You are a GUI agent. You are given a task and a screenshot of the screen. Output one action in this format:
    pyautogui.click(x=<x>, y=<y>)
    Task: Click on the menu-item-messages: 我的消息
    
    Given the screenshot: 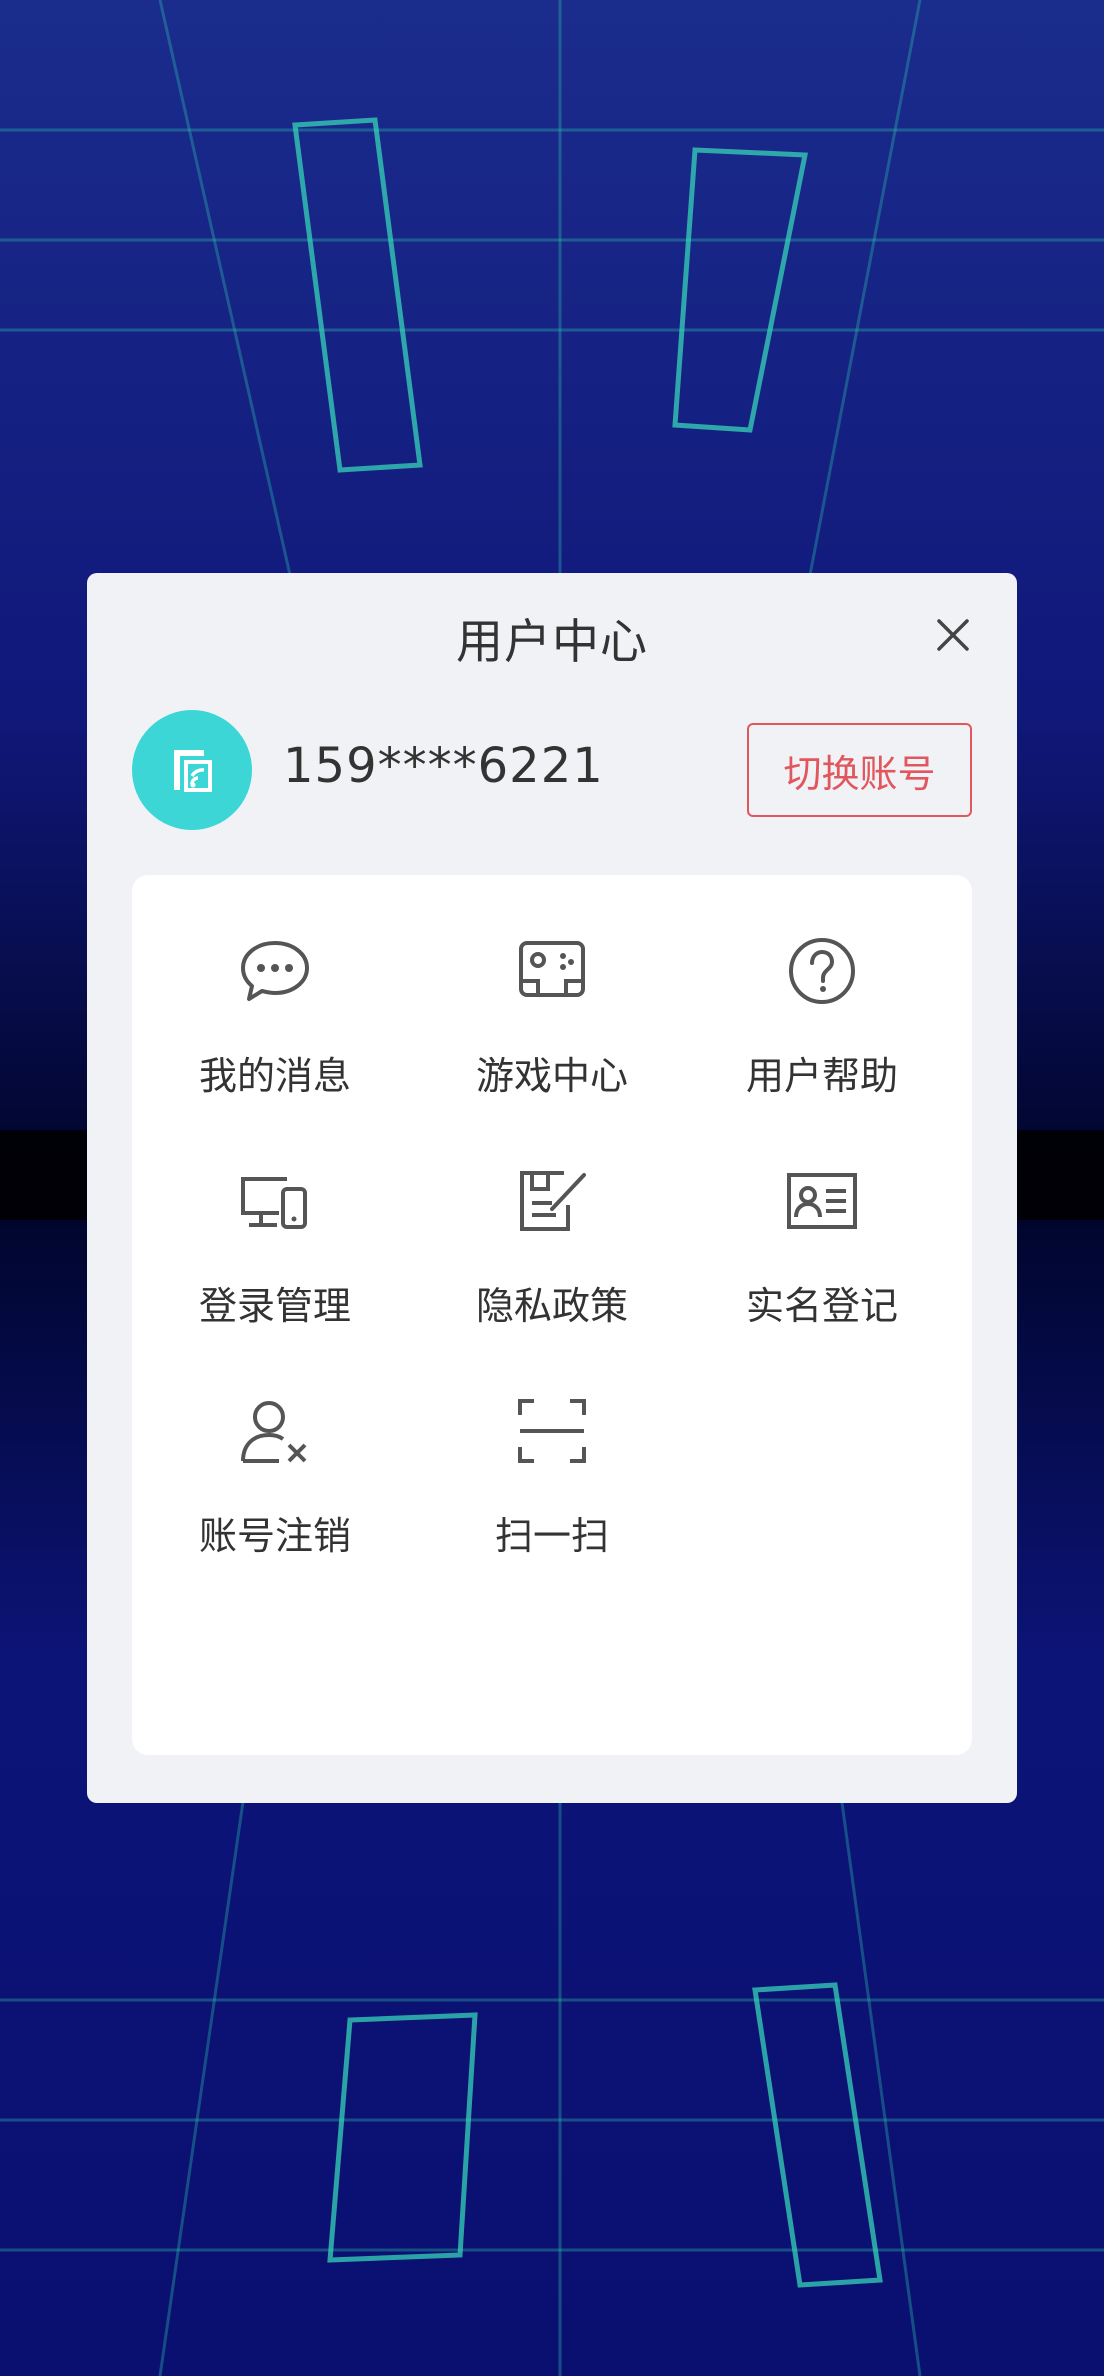 What is the action you would take?
    pyautogui.click(x=275, y=1030)
    